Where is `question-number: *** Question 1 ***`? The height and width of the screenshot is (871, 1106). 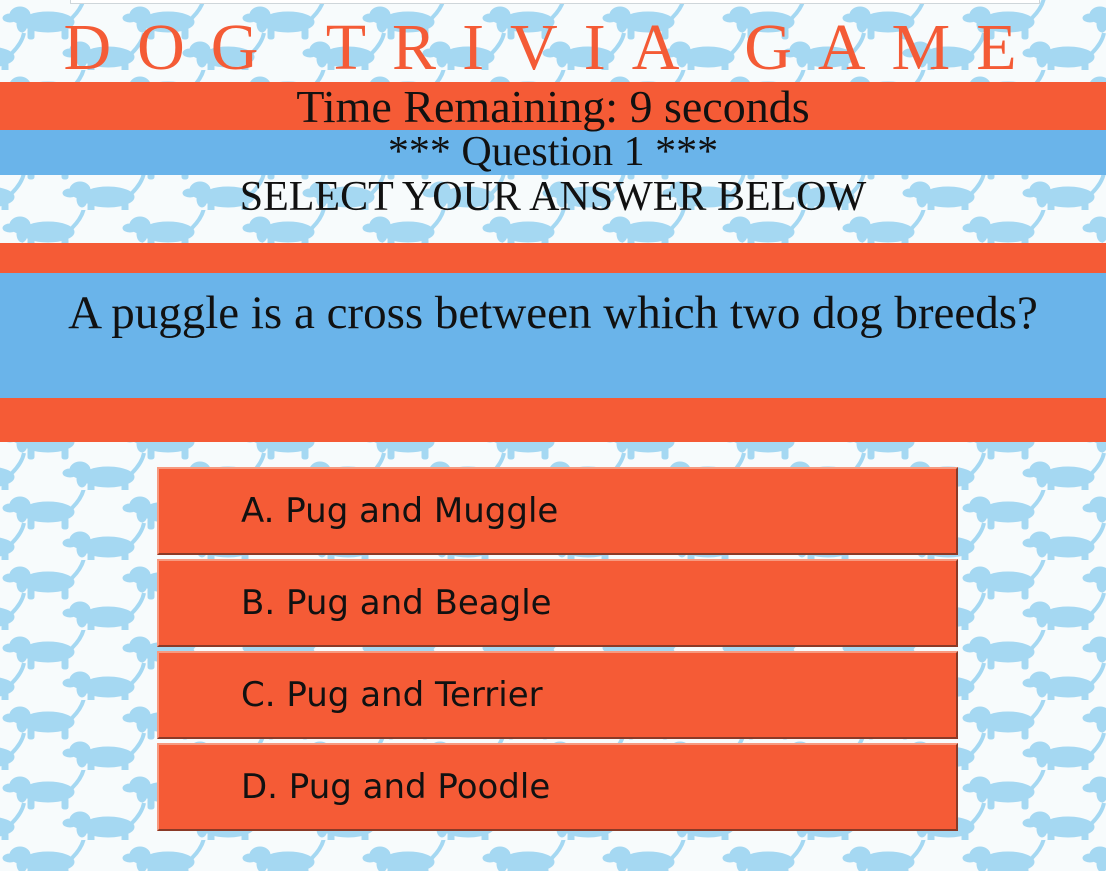
question-number: *** Question 1 *** is located at coordinates (553, 152).